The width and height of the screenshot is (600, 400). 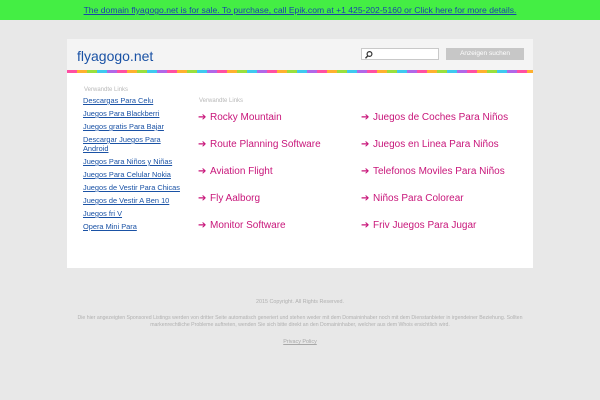 What do you see at coordinates (240, 118) in the screenshot?
I see `main-link: ➔ Rocky Mountain` at bounding box center [240, 118].